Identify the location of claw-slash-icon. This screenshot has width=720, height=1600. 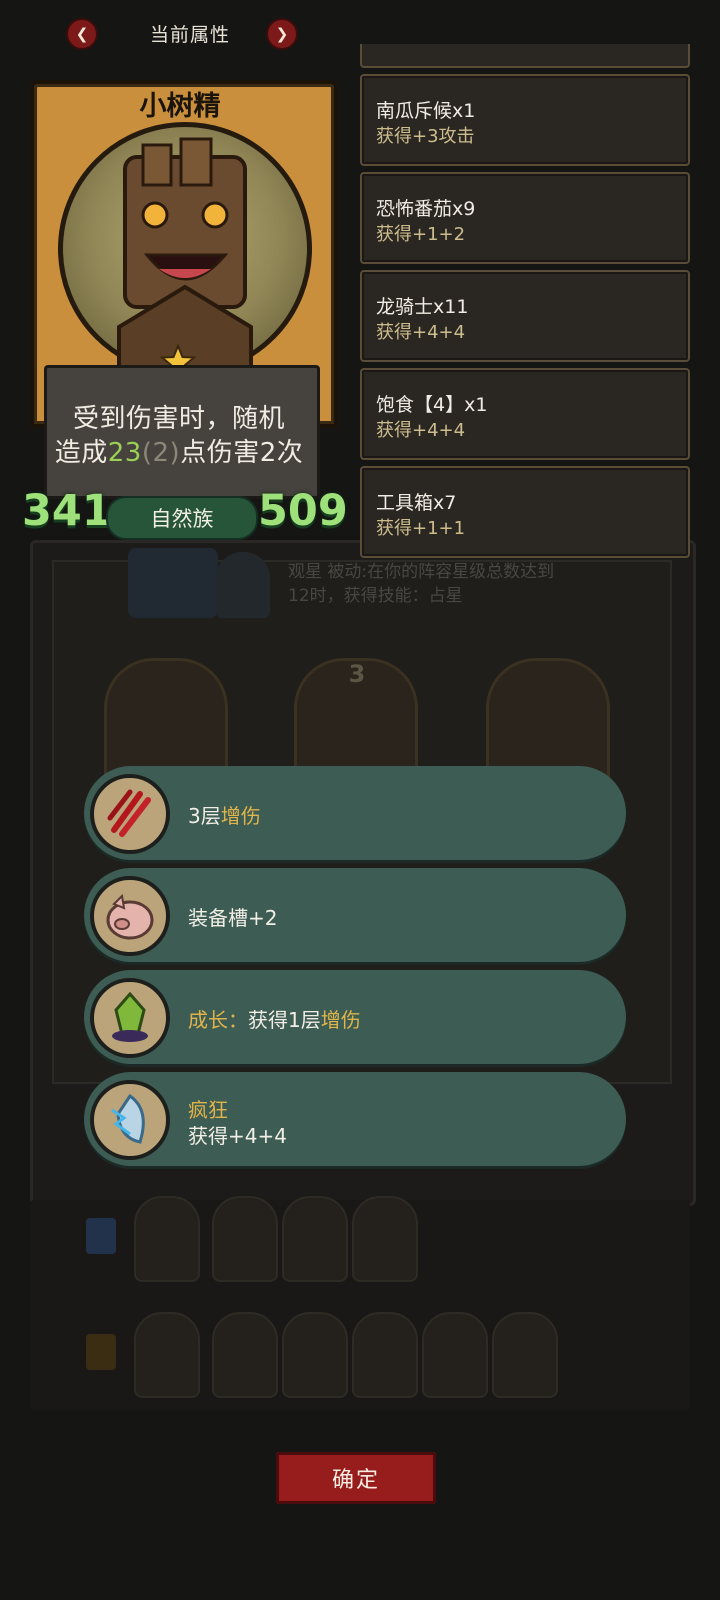
(130, 814).